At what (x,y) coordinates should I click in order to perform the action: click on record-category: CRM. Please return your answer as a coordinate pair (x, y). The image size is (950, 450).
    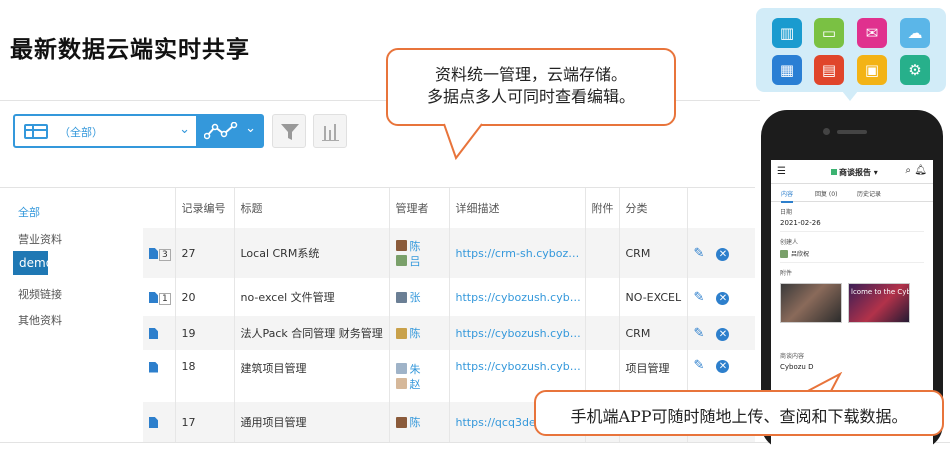
    Looking at the image, I should click on (653, 333).